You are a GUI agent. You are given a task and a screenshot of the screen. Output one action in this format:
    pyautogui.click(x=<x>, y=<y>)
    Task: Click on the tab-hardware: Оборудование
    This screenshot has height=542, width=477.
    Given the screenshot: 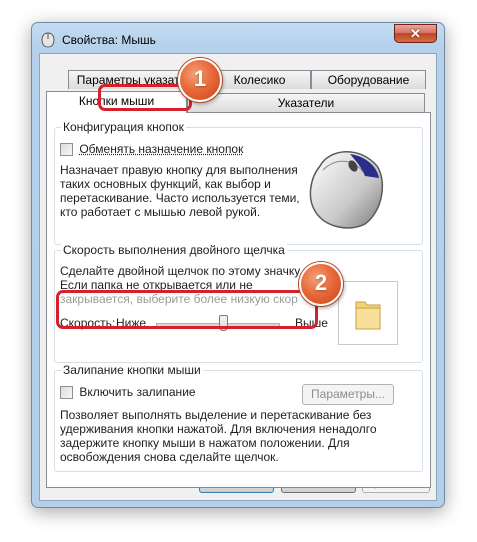 What is the action you would take?
    pyautogui.click(x=368, y=79)
    